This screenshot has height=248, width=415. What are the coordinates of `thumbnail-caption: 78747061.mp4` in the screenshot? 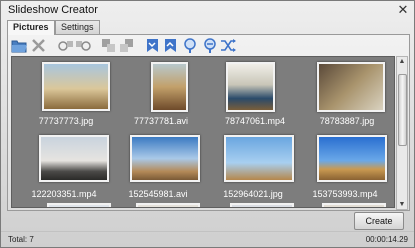 It's located at (255, 121).